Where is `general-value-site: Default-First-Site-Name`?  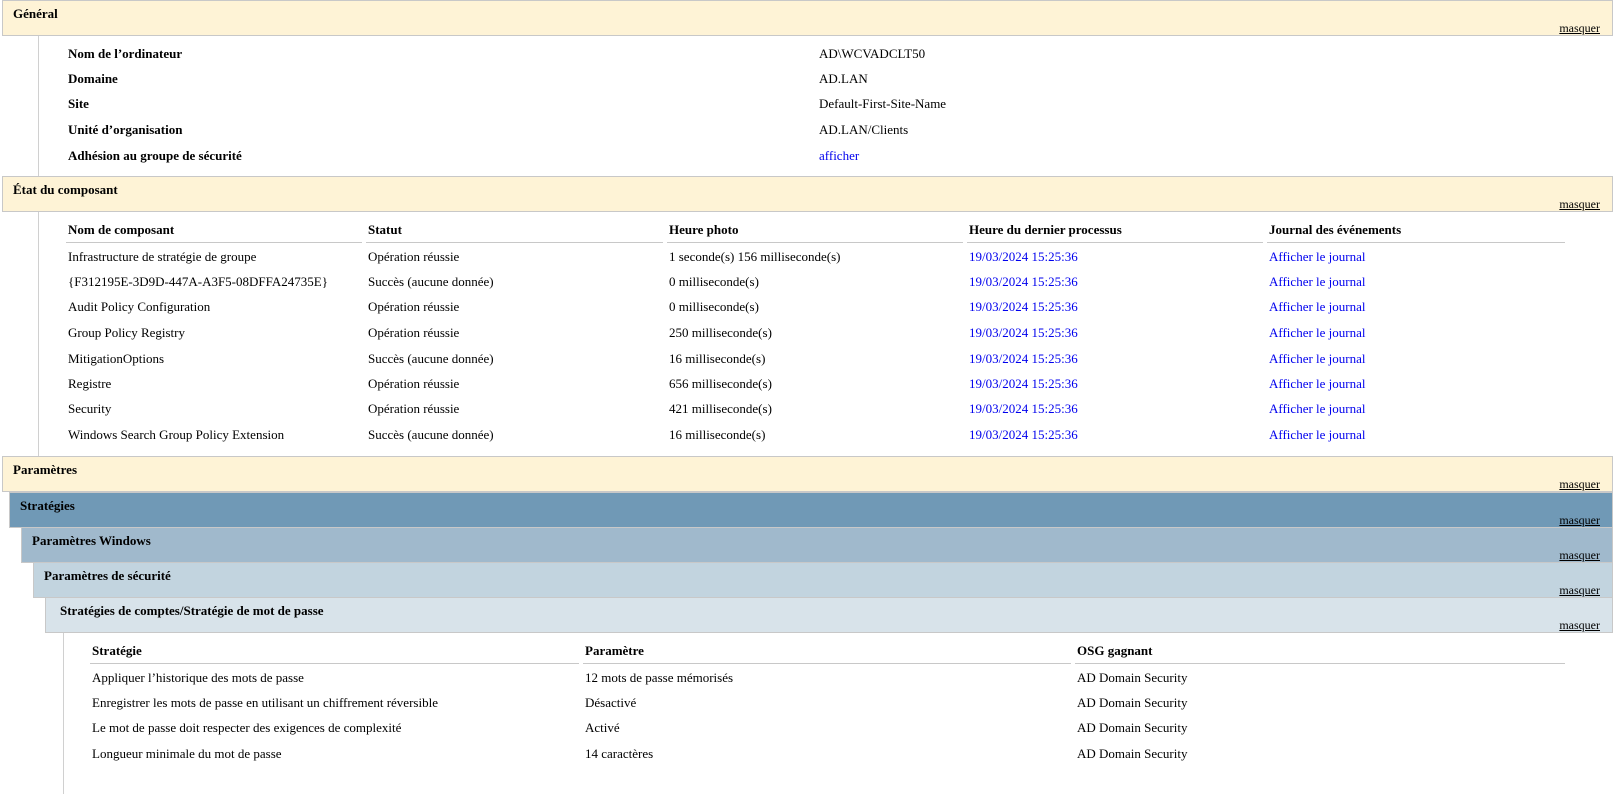
general-value-site: Default-First-Site-Name is located at coordinates (883, 103).